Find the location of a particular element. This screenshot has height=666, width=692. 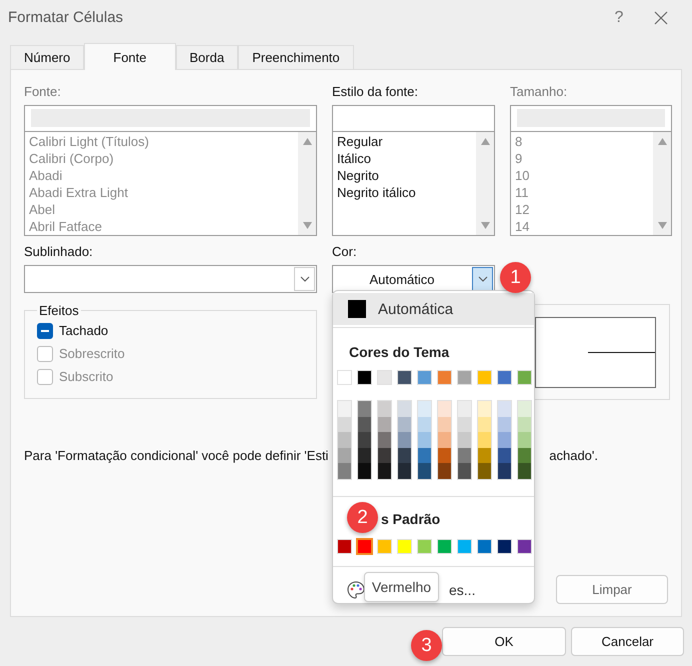

note-text: achado'. is located at coordinates (573, 456).